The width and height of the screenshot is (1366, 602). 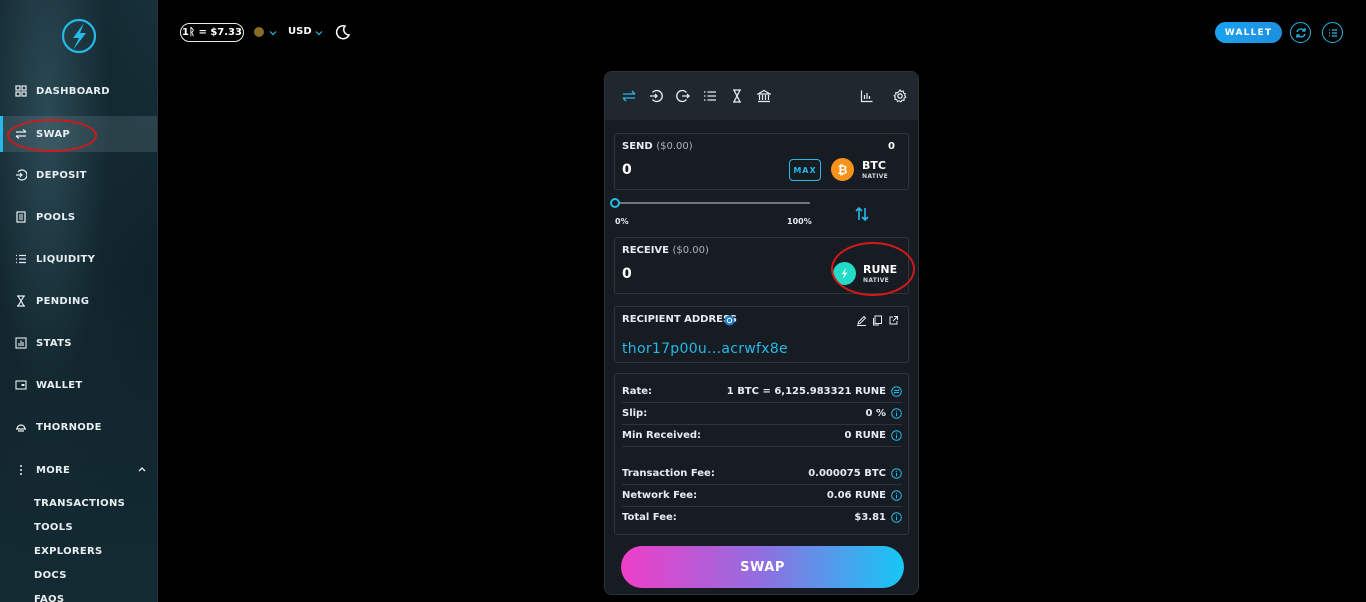 I want to click on sidebar-item-deposit: DEPOSIT, so click(x=78, y=175).